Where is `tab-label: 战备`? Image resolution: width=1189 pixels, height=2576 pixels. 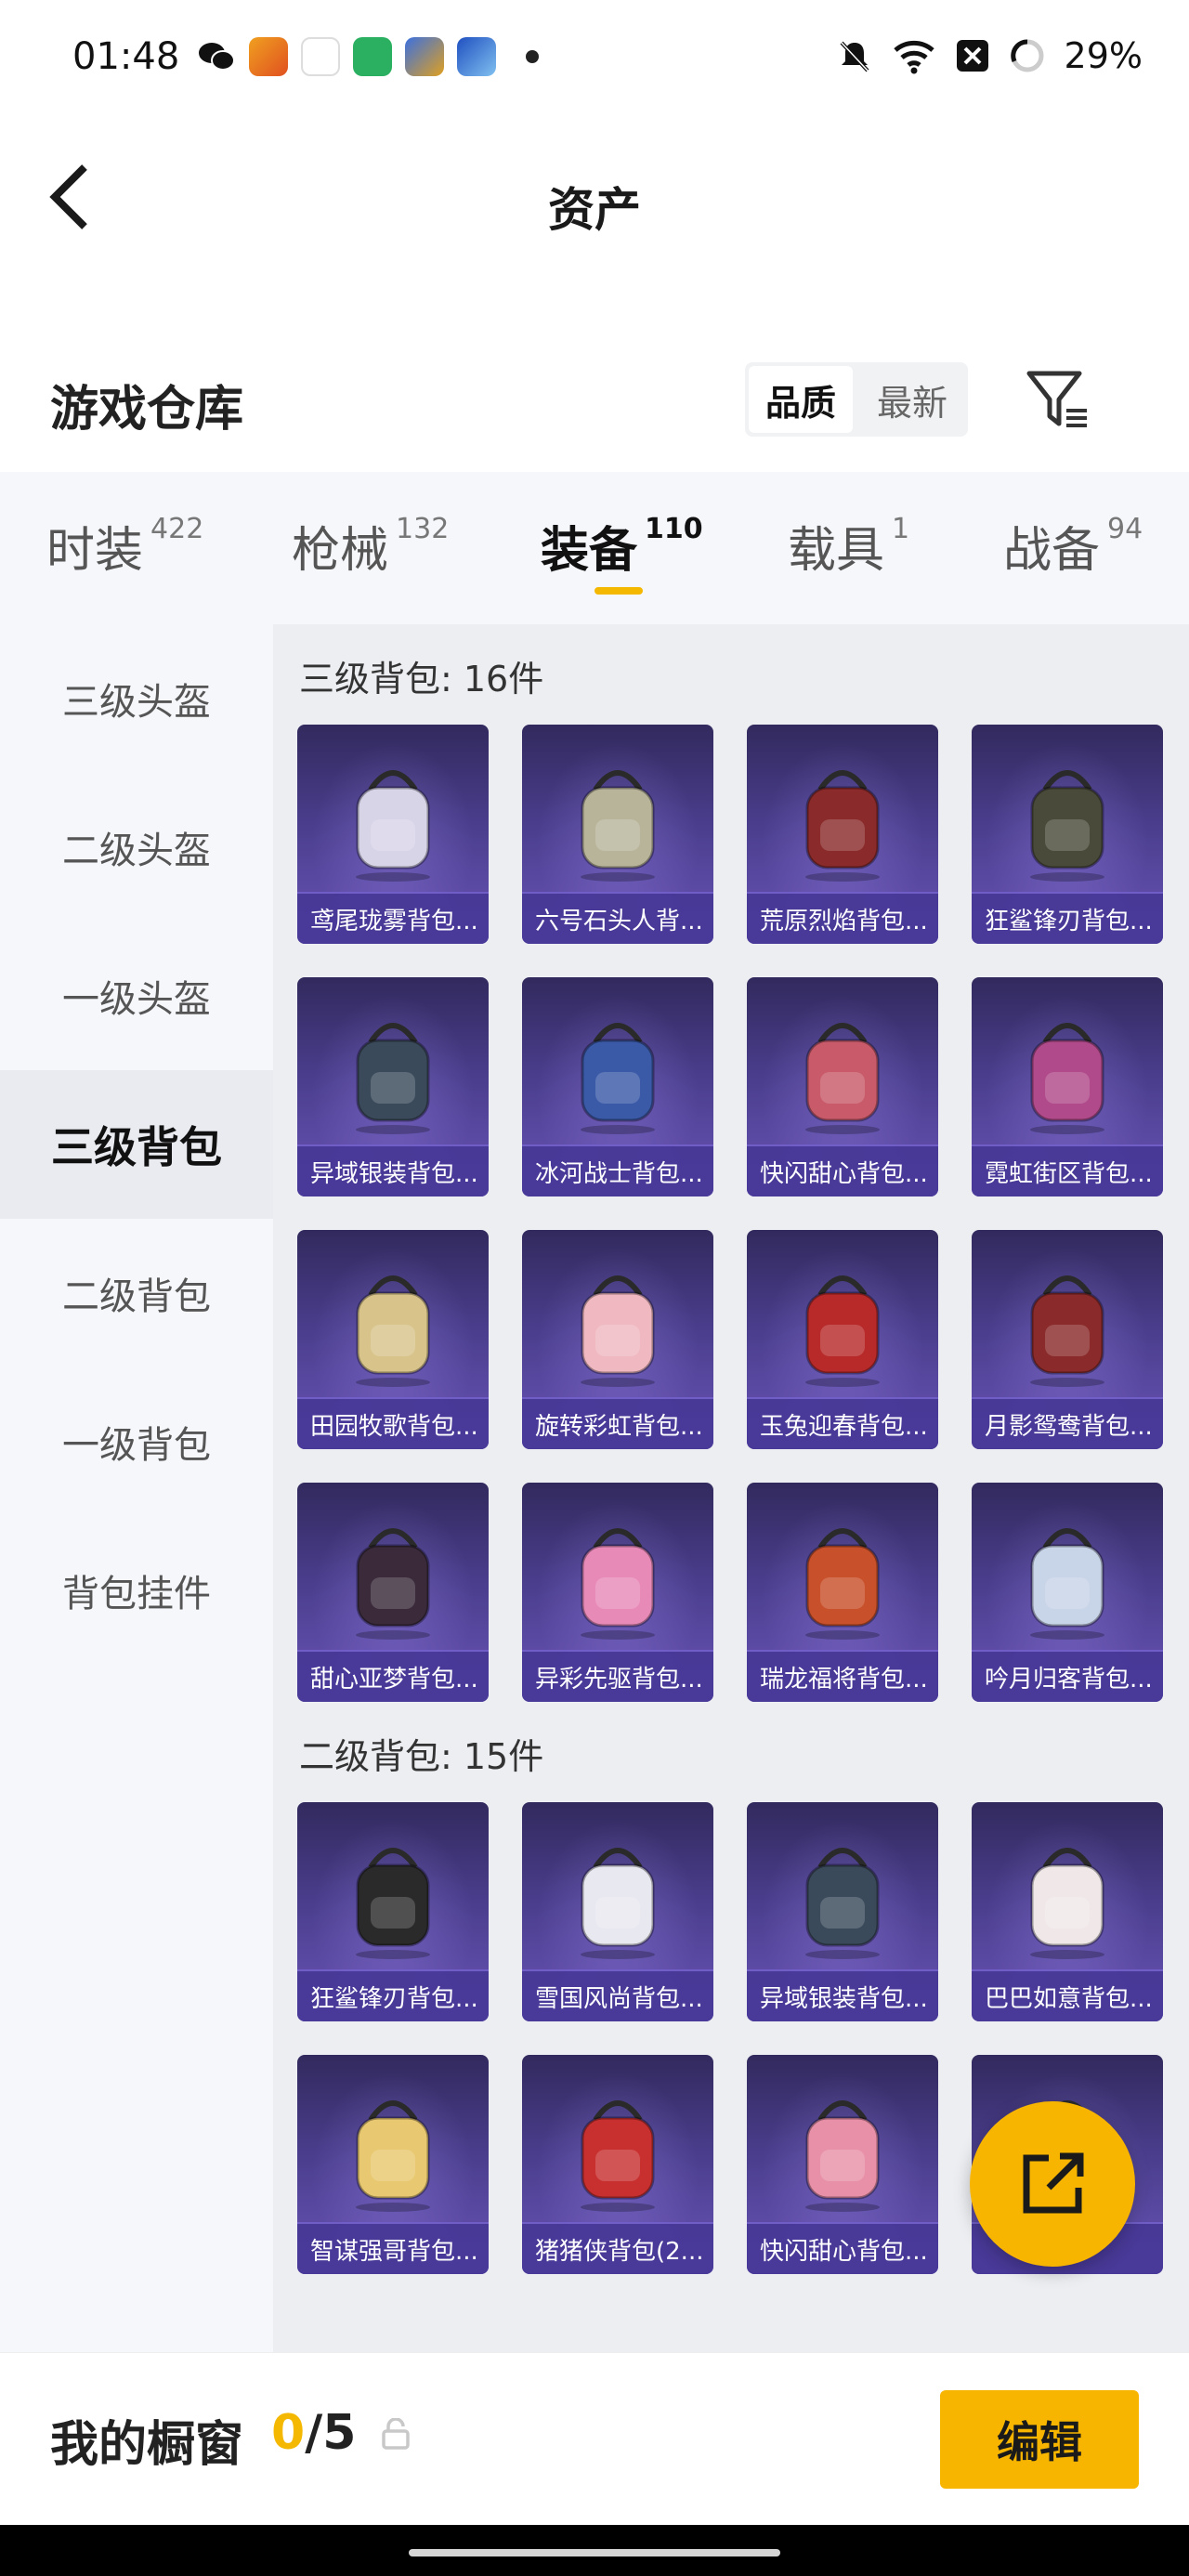
tab-label: 战备 is located at coordinates (1052, 551).